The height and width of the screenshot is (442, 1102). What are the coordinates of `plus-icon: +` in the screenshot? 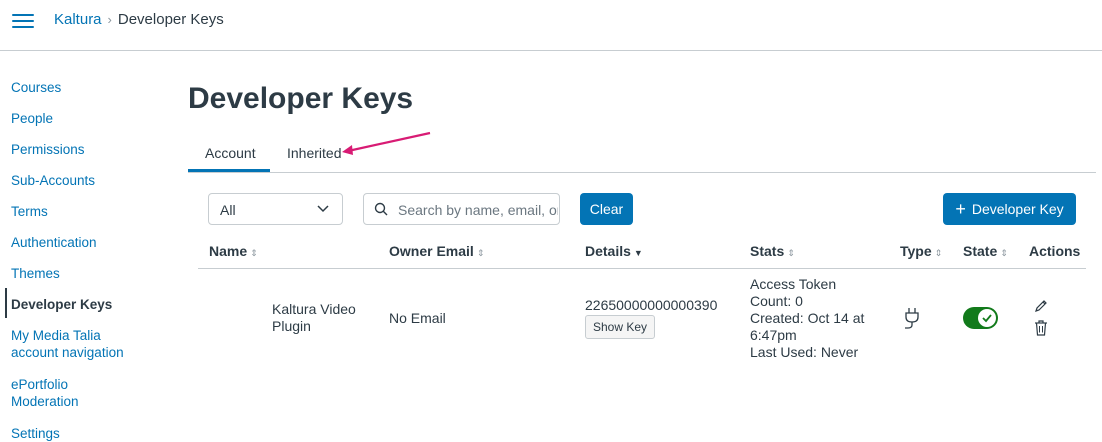 It's located at (960, 209).